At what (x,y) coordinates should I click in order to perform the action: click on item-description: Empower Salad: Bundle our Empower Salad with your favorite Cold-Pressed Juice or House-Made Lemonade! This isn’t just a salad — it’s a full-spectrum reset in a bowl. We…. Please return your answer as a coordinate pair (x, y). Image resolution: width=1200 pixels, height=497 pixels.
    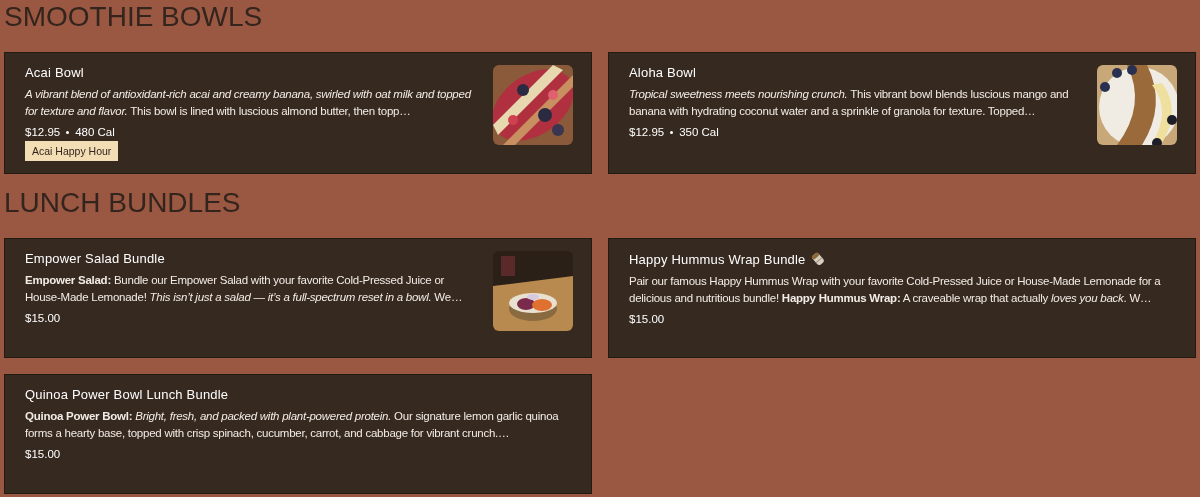
    Looking at the image, I should click on (244, 289).